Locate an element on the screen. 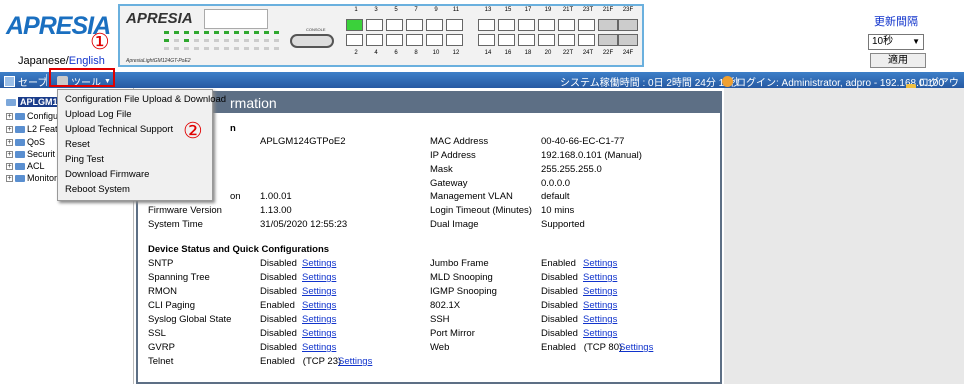 The width and height of the screenshot is (964, 384). refresh-interval-value: 10秒 is located at coordinates (883, 41).